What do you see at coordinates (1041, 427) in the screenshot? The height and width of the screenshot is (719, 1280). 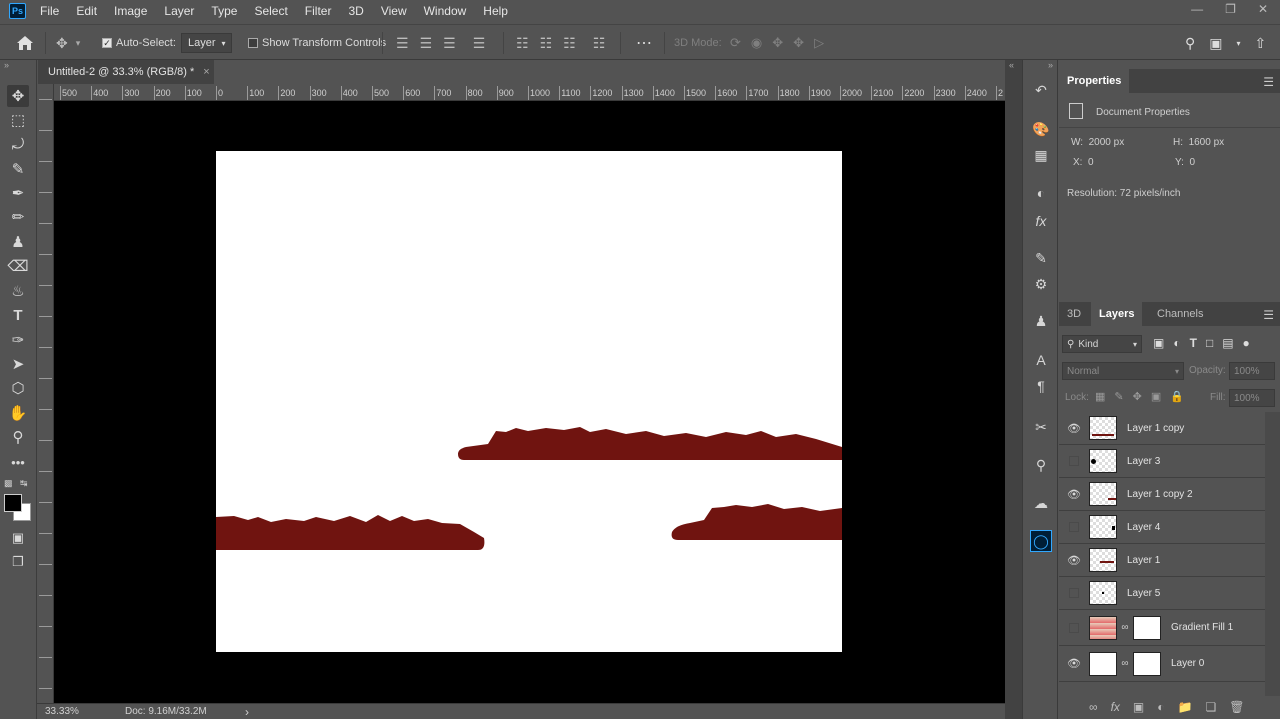 I see `tool-presets-icon: ✂` at bounding box center [1041, 427].